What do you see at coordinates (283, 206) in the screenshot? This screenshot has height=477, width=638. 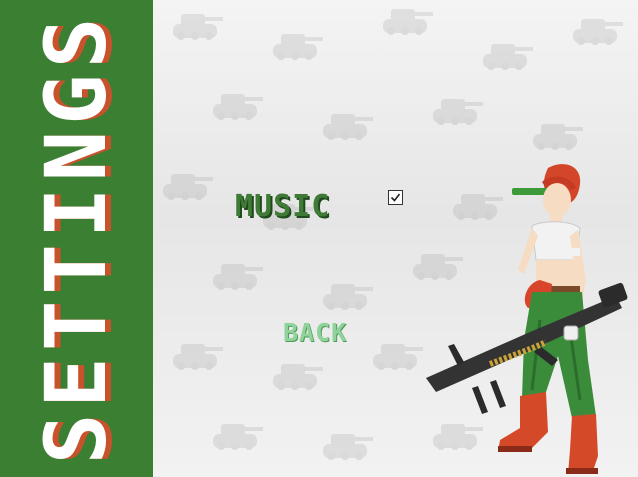 I see `music-label: MUSIC` at bounding box center [283, 206].